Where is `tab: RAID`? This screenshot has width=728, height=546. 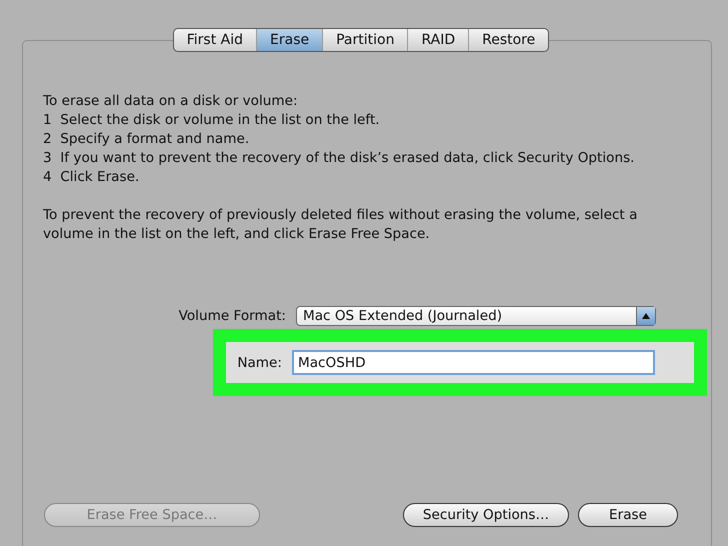
tab: RAID is located at coordinates (437, 40).